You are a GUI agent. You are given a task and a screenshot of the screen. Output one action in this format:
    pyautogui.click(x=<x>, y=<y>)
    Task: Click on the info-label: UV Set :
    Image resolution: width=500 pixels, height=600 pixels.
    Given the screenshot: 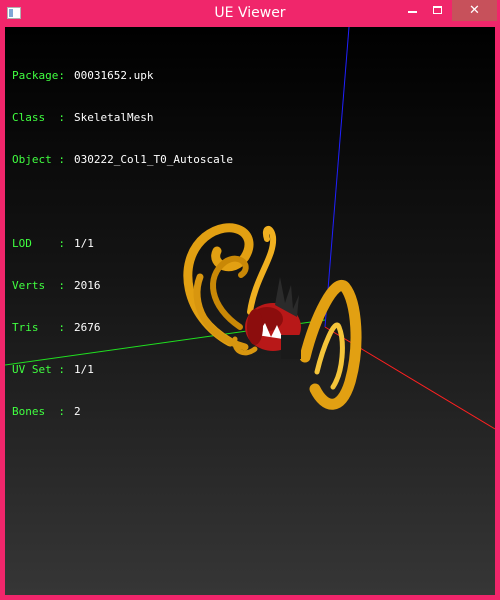 What is the action you would take?
    pyautogui.click(x=38, y=369)
    